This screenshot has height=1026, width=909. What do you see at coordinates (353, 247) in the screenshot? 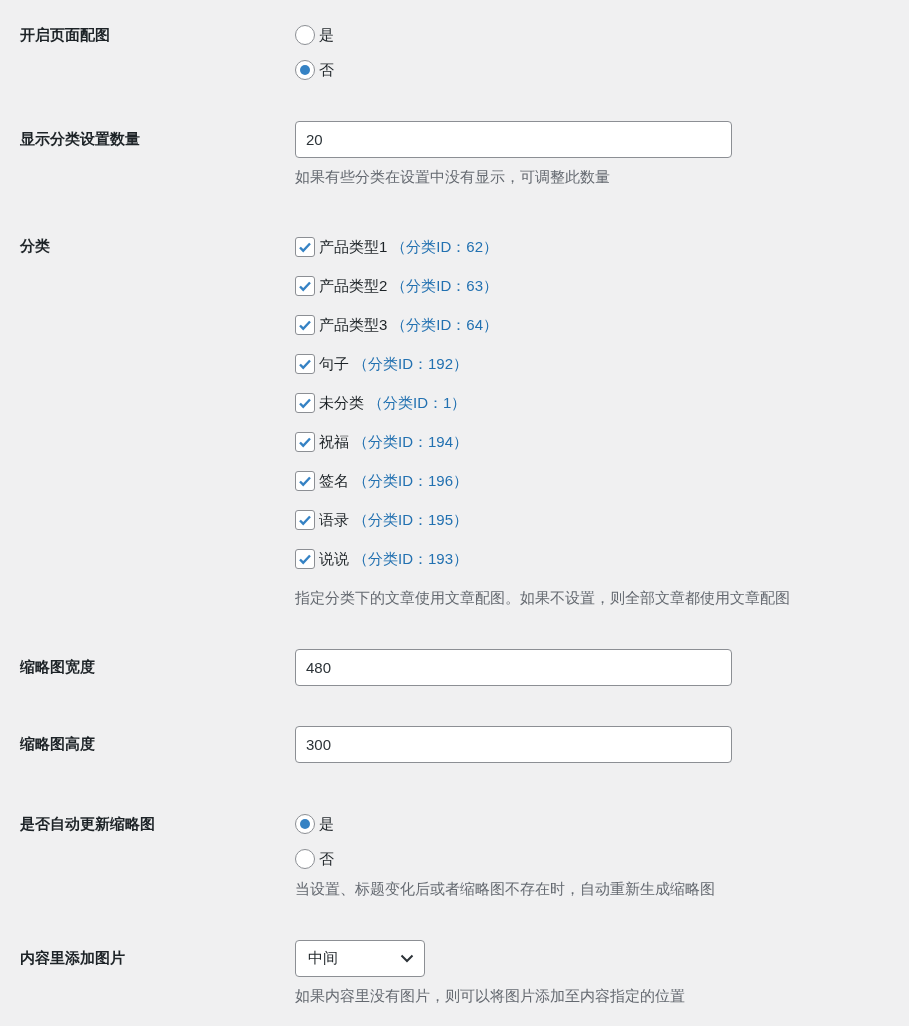
I see `checkbox-label: 产品类型1` at bounding box center [353, 247].